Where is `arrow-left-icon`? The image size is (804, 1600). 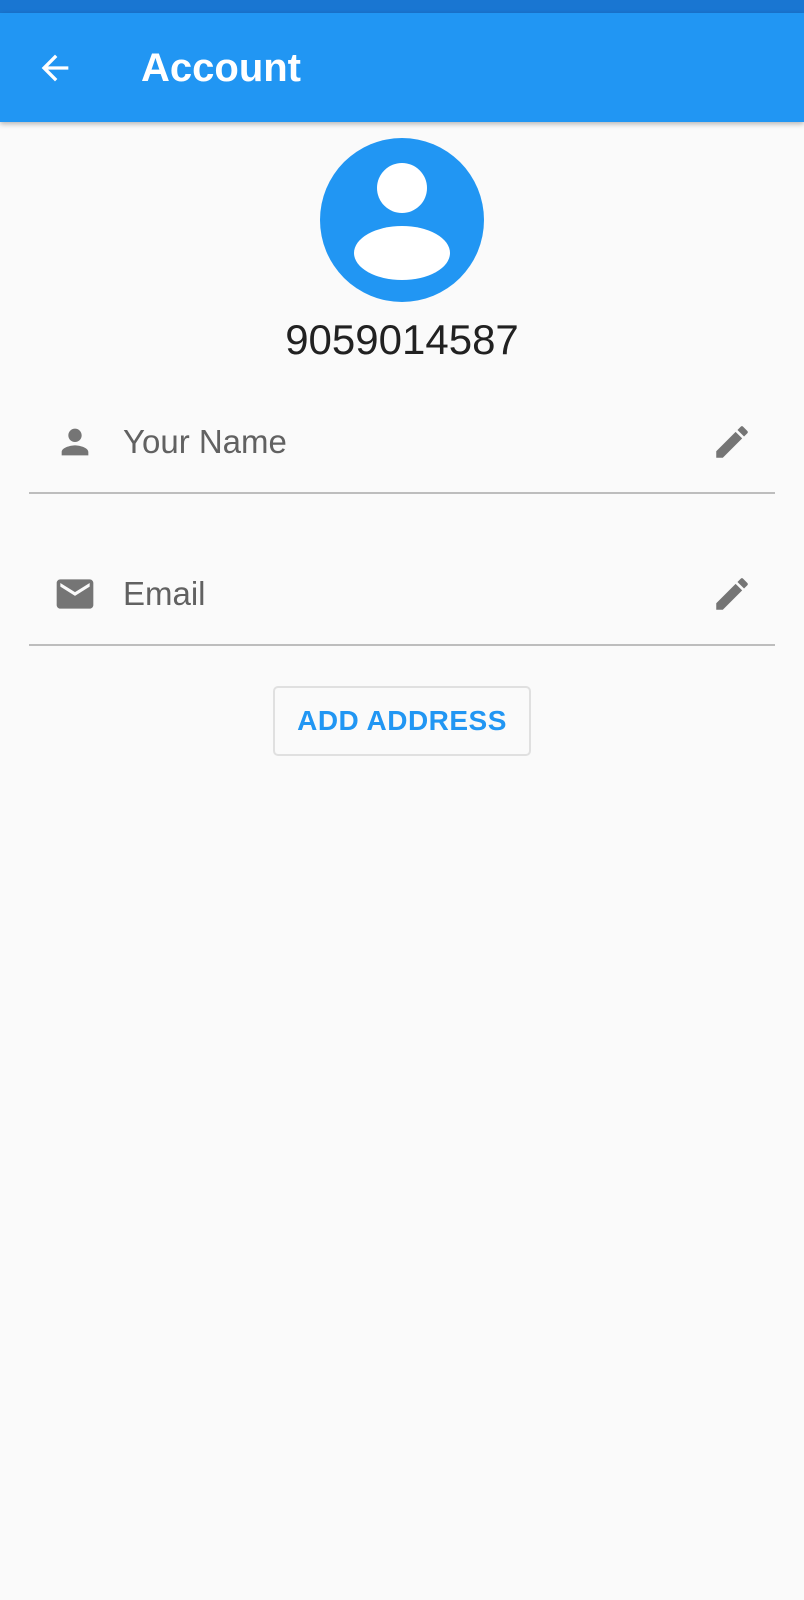 arrow-left-icon is located at coordinates (55, 68).